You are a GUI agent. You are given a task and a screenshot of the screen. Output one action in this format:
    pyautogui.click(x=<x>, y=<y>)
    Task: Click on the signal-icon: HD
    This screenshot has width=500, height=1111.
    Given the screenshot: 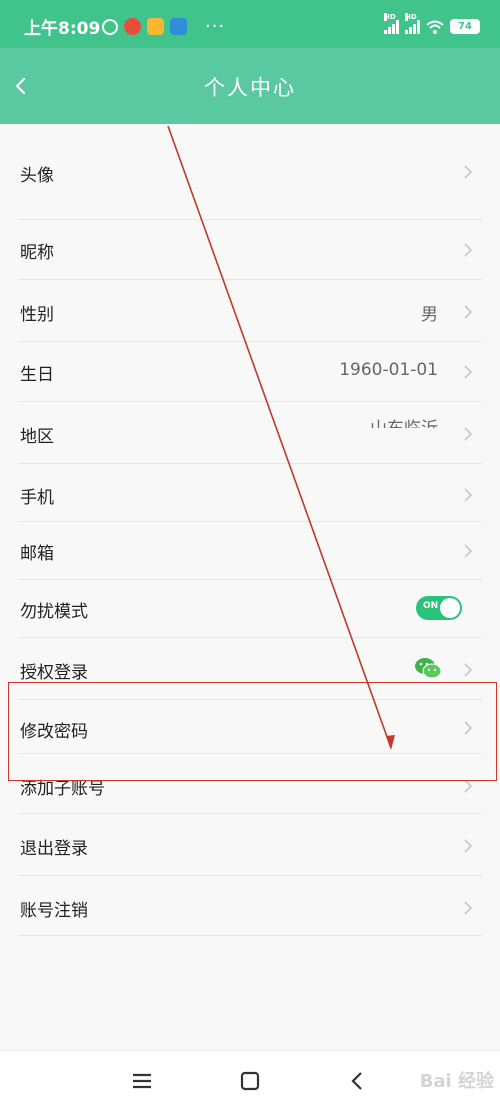 What is the action you would take?
    pyautogui.click(x=391, y=23)
    